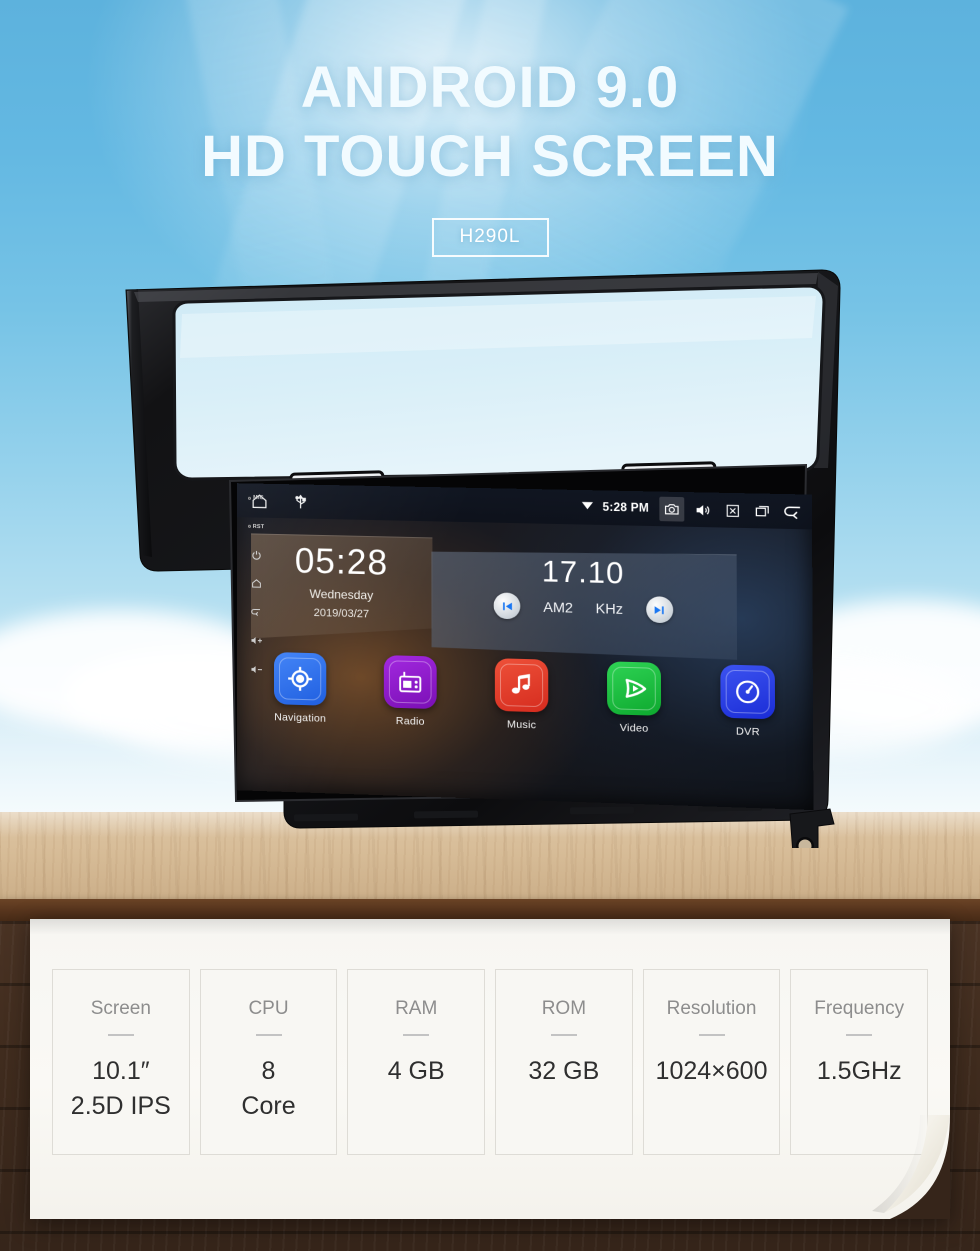 The width and height of the screenshot is (980, 1251). What do you see at coordinates (416, 1071) in the screenshot?
I see `spec-value: 4 GB` at bounding box center [416, 1071].